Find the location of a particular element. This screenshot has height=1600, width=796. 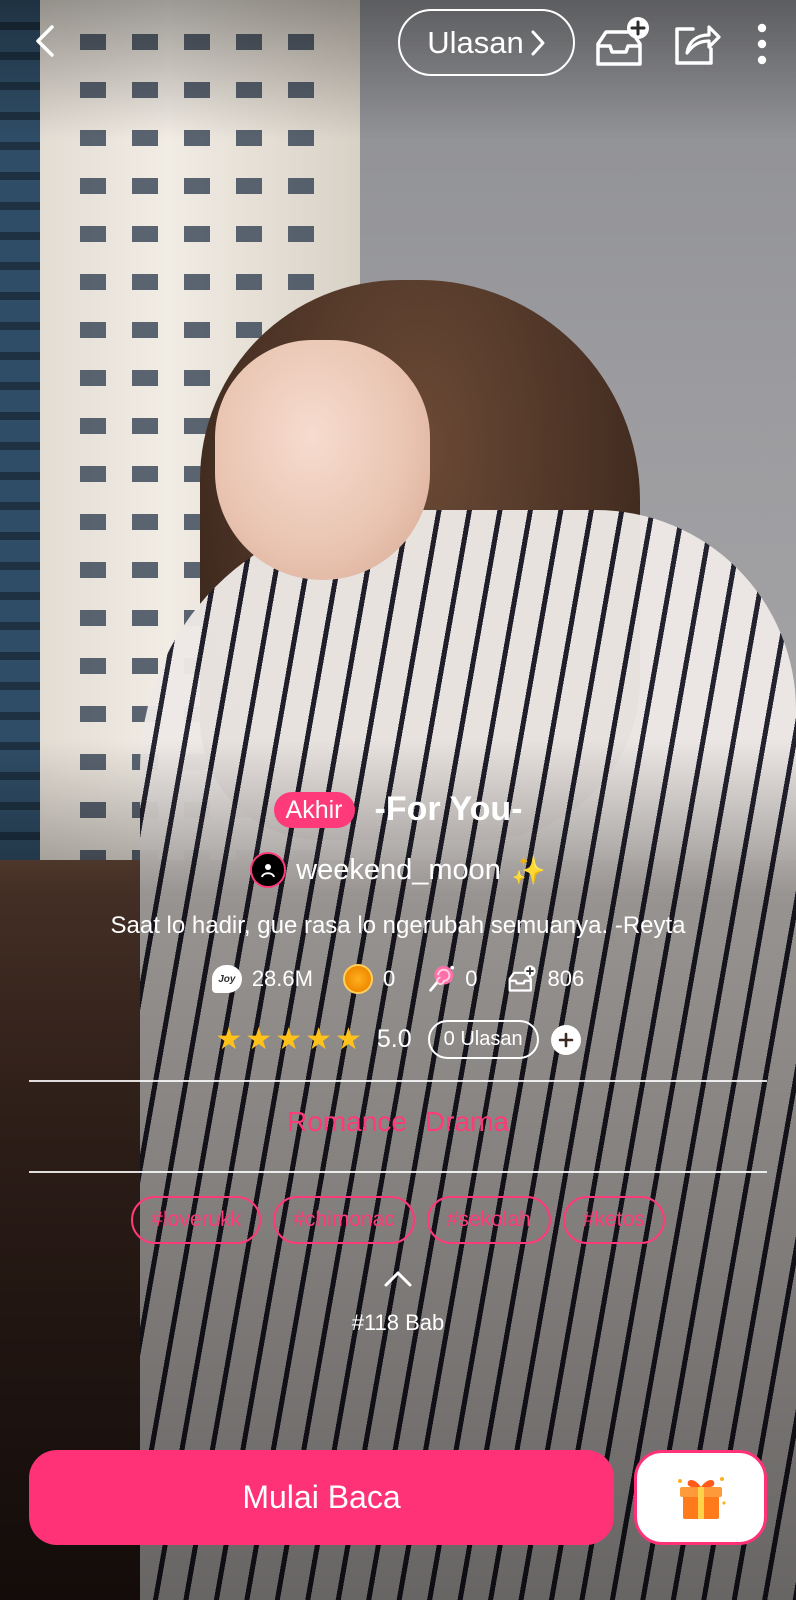

chapter-count: #118 Bab is located at coordinates (398, 1323).